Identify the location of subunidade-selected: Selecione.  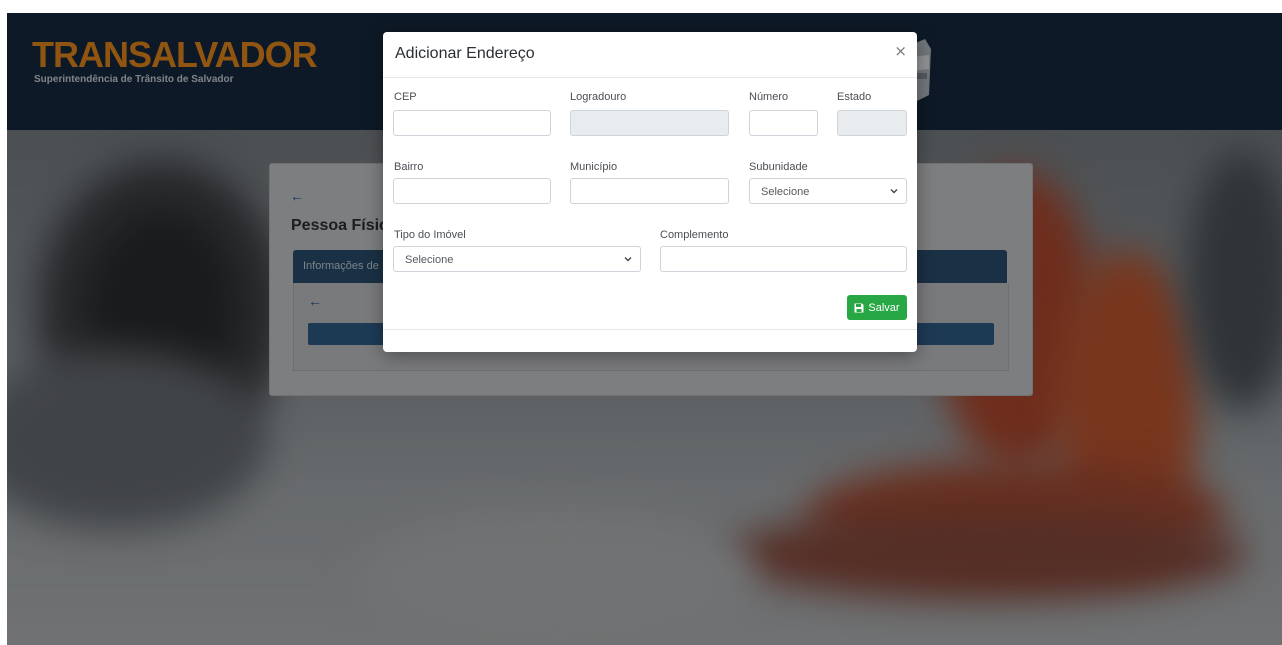
(785, 192).